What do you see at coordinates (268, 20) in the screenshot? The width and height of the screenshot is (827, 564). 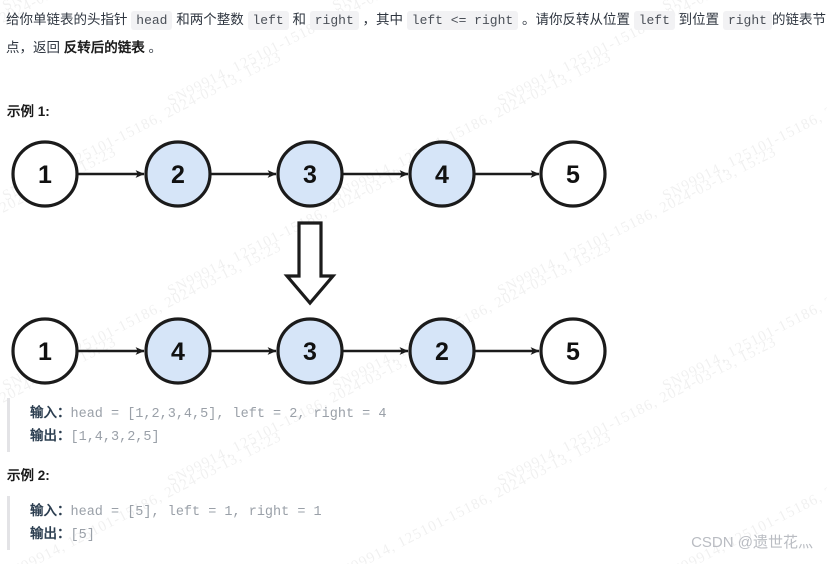 I see `inline-code-left: left` at bounding box center [268, 20].